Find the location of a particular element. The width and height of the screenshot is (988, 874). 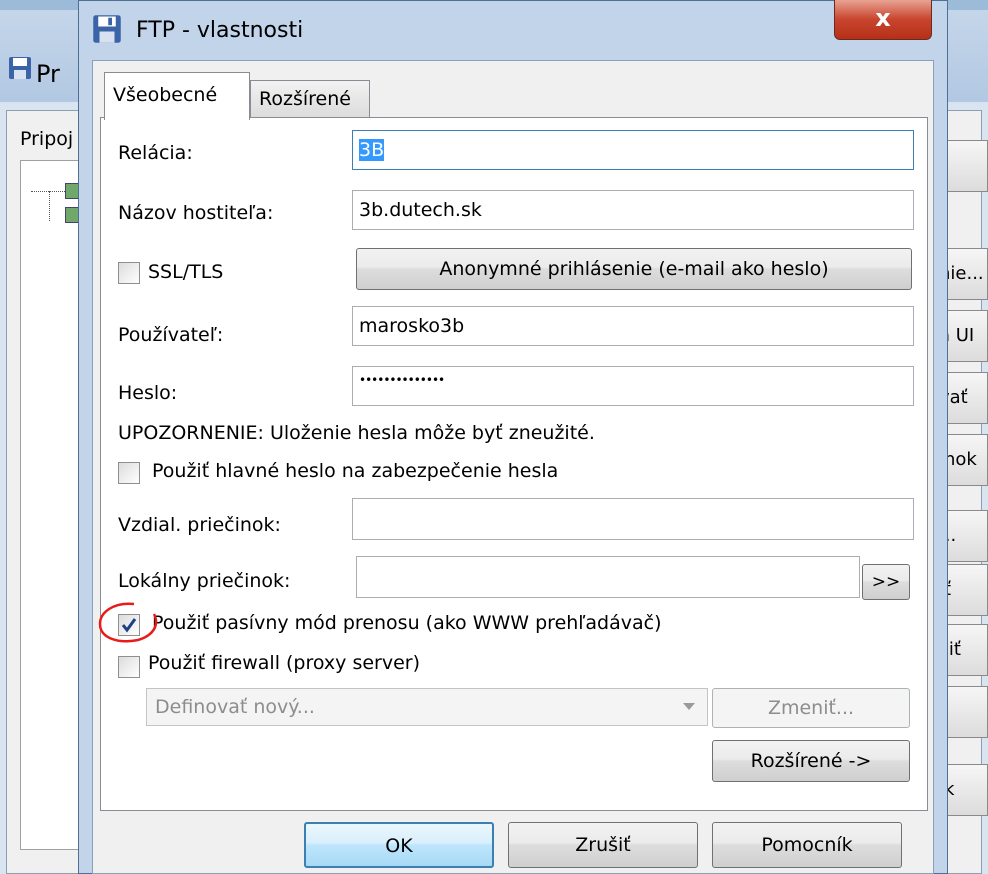

remote-folder-input is located at coordinates (633, 519).